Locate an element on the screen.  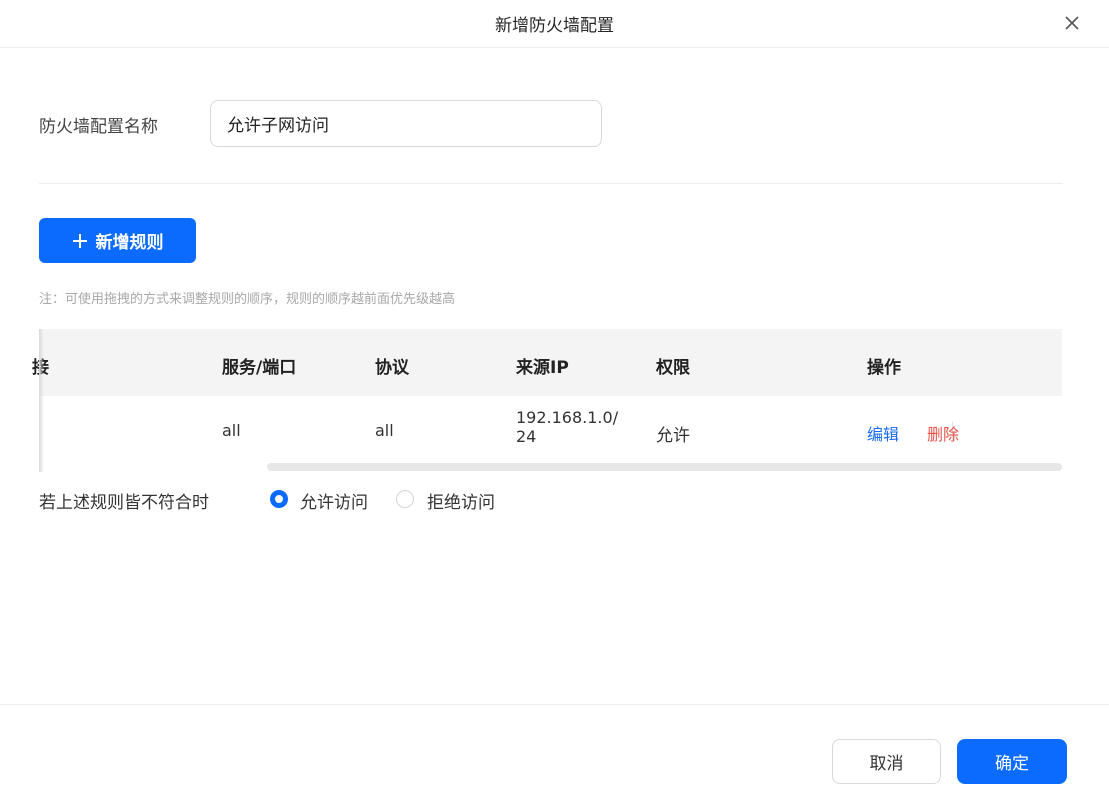
cell-protocol: all is located at coordinates (384, 430).